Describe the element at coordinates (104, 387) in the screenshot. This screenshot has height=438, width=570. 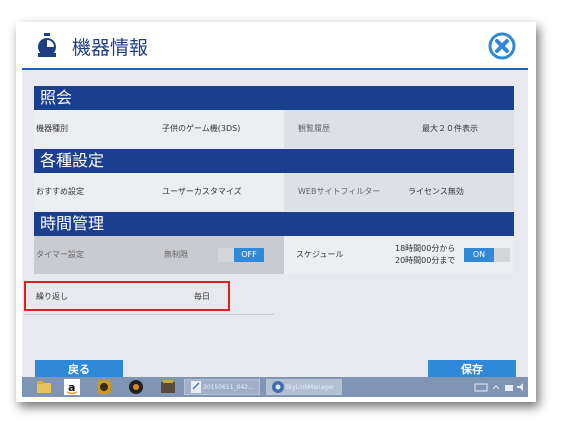
I see `app-icon` at that location.